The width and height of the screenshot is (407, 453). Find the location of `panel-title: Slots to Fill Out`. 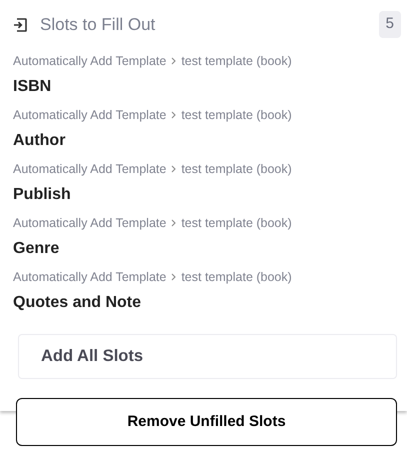

panel-title: Slots to Fill Out is located at coordinates (98, 25).